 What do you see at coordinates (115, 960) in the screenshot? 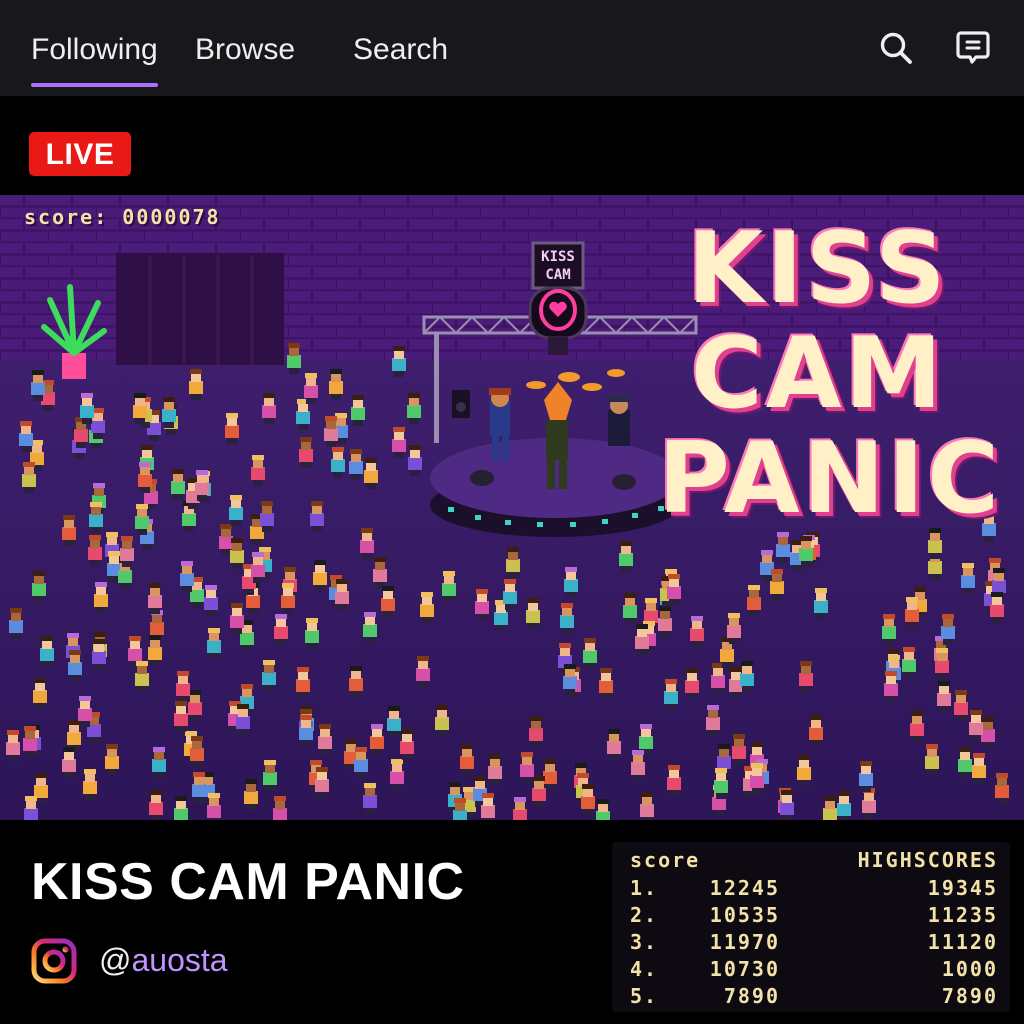
I see `handle-prefix: @` at bounding box center [115, 960].